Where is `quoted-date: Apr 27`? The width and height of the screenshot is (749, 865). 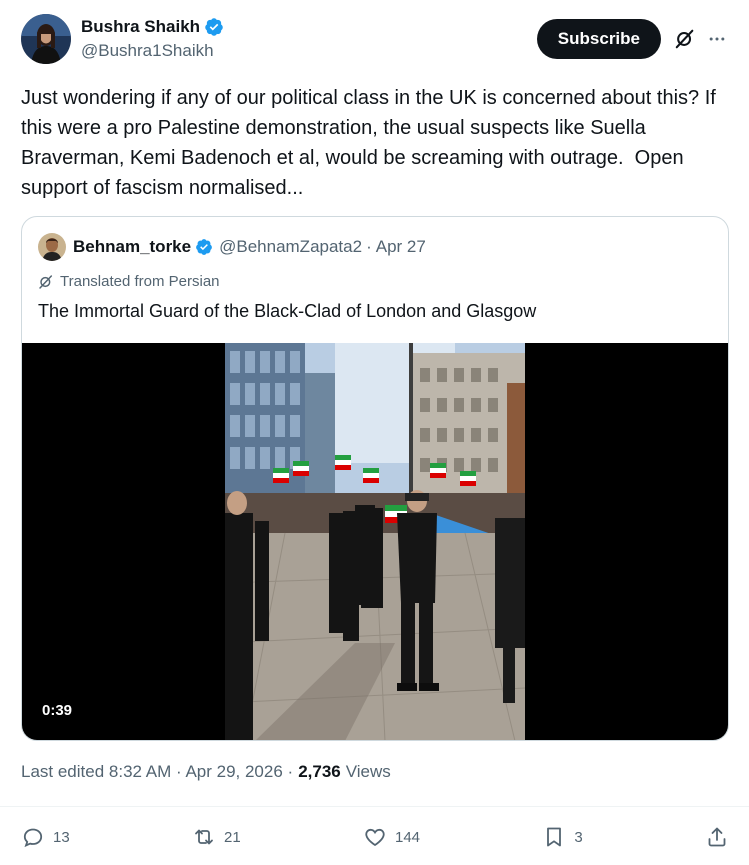 quoted-date: Apr 27 is located at coordinates (401, 247).